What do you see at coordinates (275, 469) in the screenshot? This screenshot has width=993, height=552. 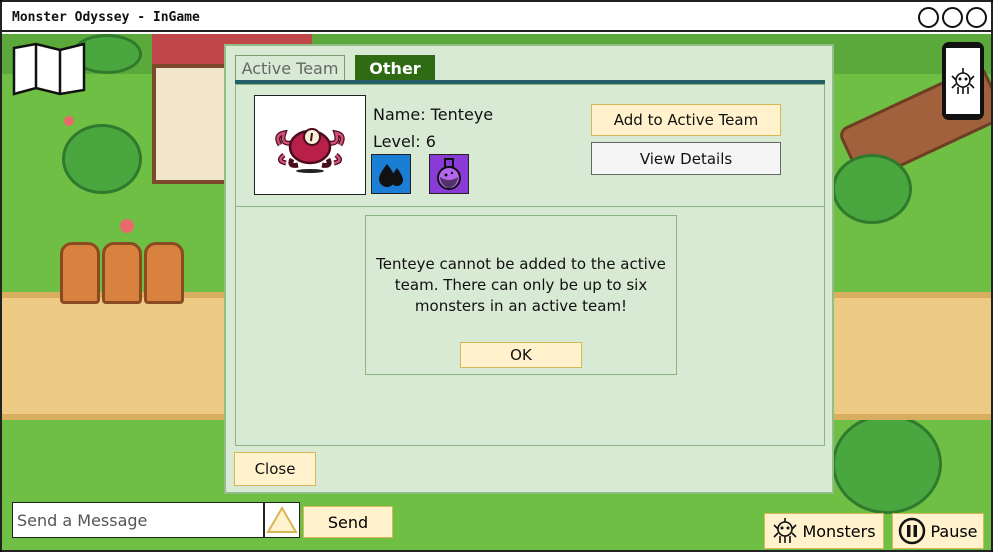 I see `close-button: Close` at bounding box center [275, 469].